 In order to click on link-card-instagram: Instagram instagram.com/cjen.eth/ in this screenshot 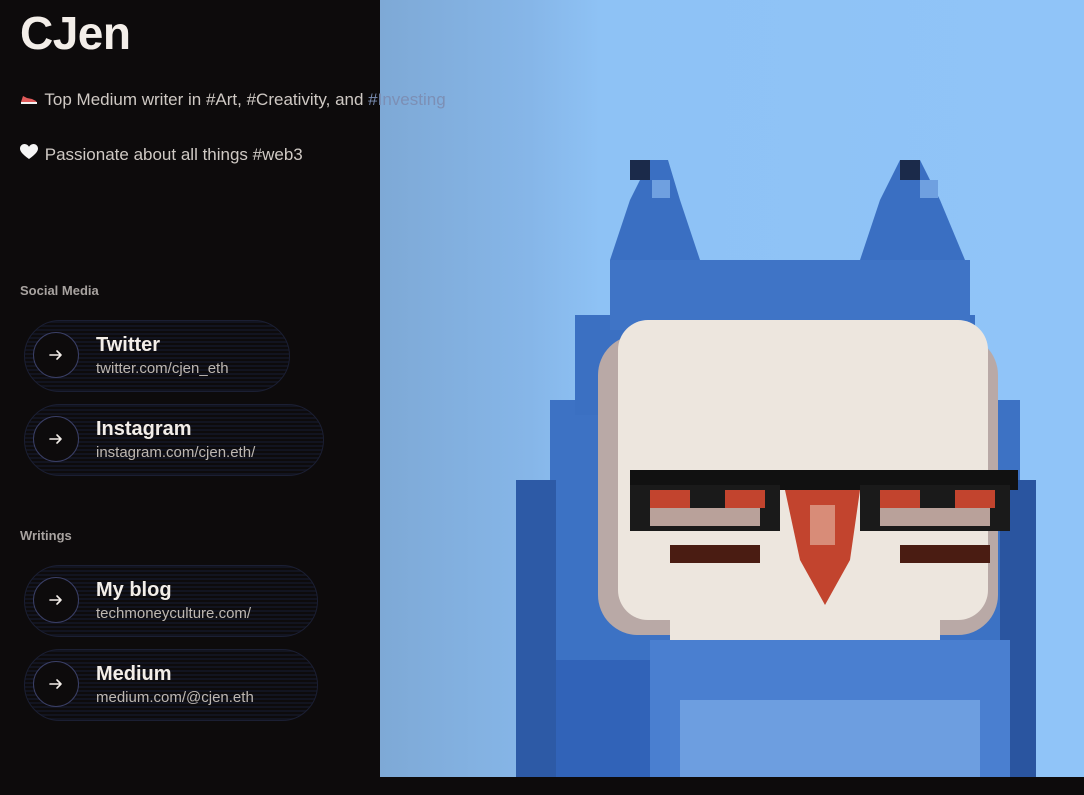, I will do `click(174, 440)`.